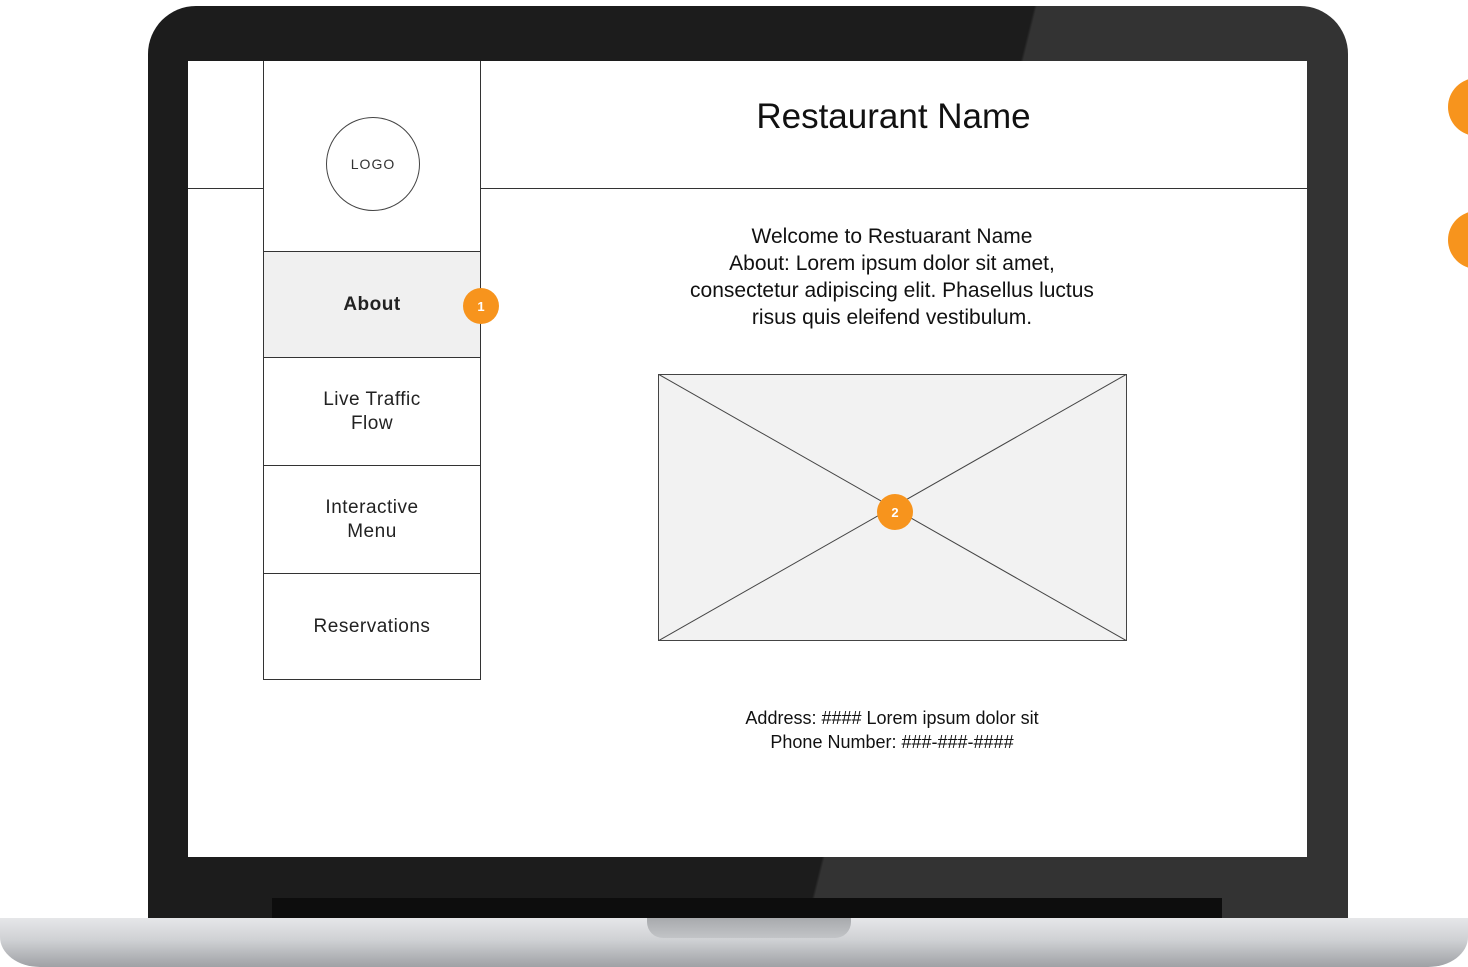 The height and width of the screenshot is (967, 1468). What do you see at coordinates (892, 317) in the screenshot?
I see `intro-line: risus quis eleifend vestibulum.` at bounding box center [892, 317].